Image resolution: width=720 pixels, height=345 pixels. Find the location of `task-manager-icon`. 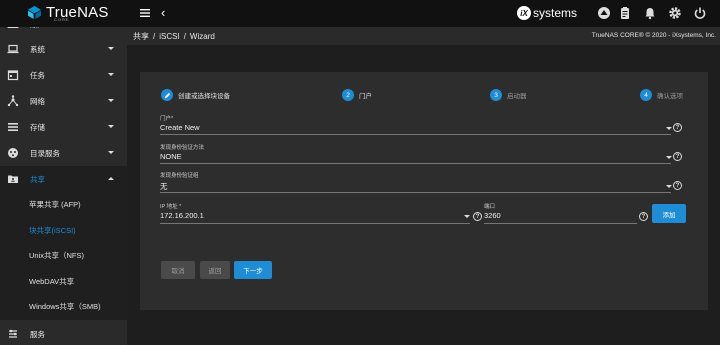

task-manager-icon is located at coordinates (625, 13).